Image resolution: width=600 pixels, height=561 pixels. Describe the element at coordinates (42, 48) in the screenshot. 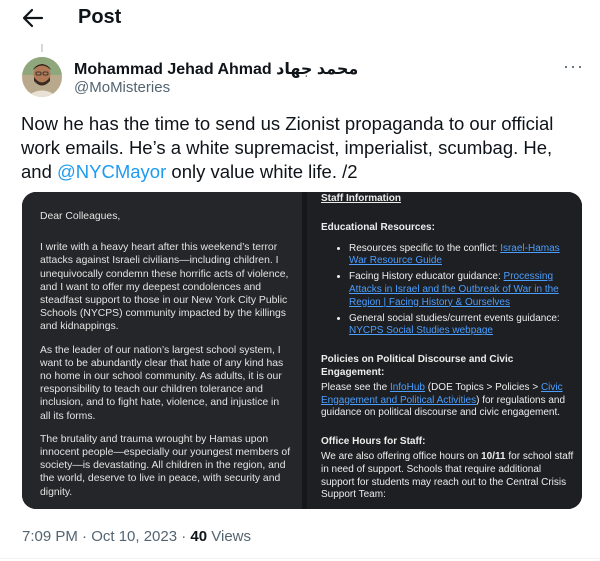

I see `thread-connector-line` at that location.